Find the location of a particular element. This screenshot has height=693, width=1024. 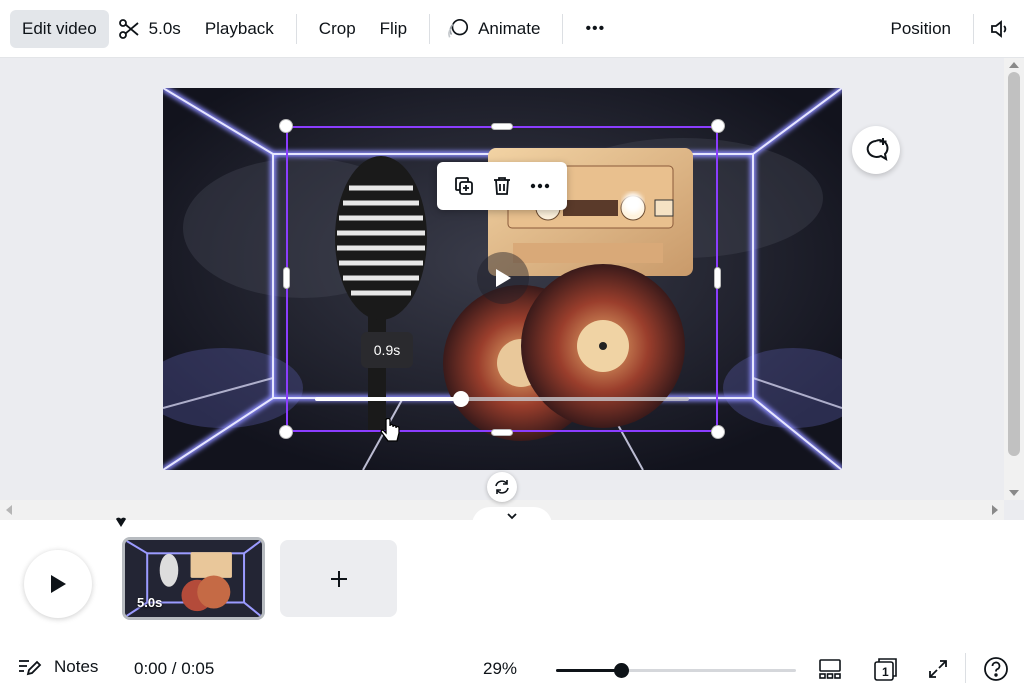

resize-handle-right is located at coordinates (717, 278).